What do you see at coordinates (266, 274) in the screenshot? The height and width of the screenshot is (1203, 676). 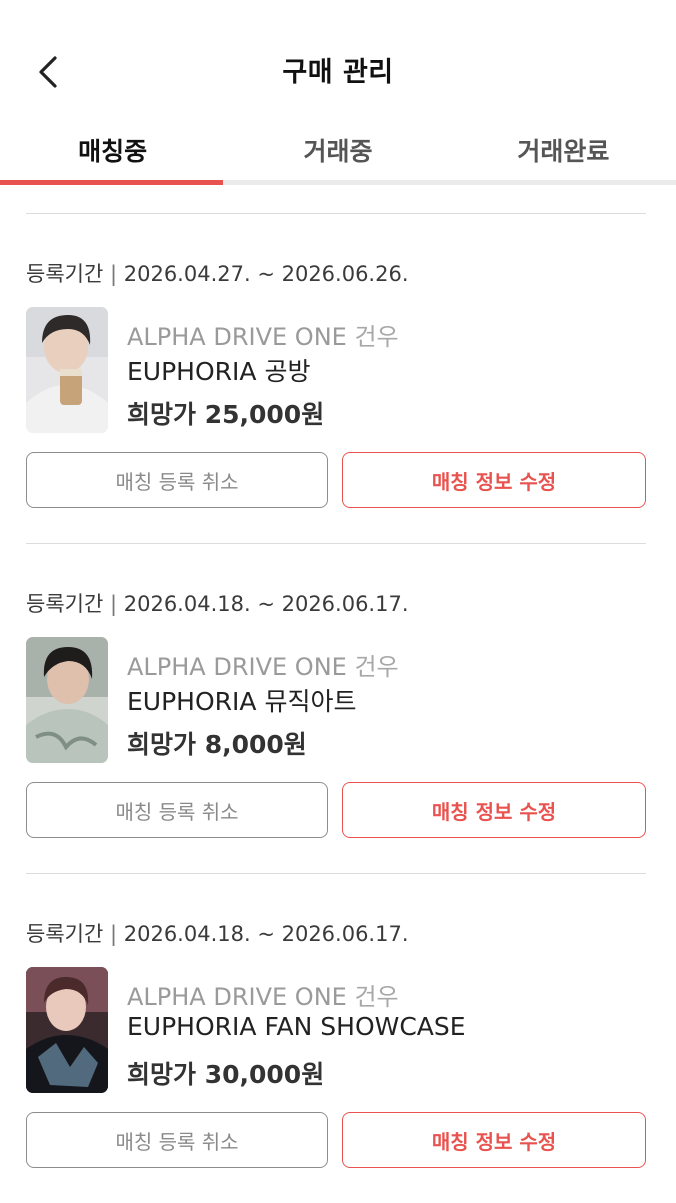 I see `period-value: 2026.04.27. ~ 2026.06.26.` at bounding box center [266, 274].